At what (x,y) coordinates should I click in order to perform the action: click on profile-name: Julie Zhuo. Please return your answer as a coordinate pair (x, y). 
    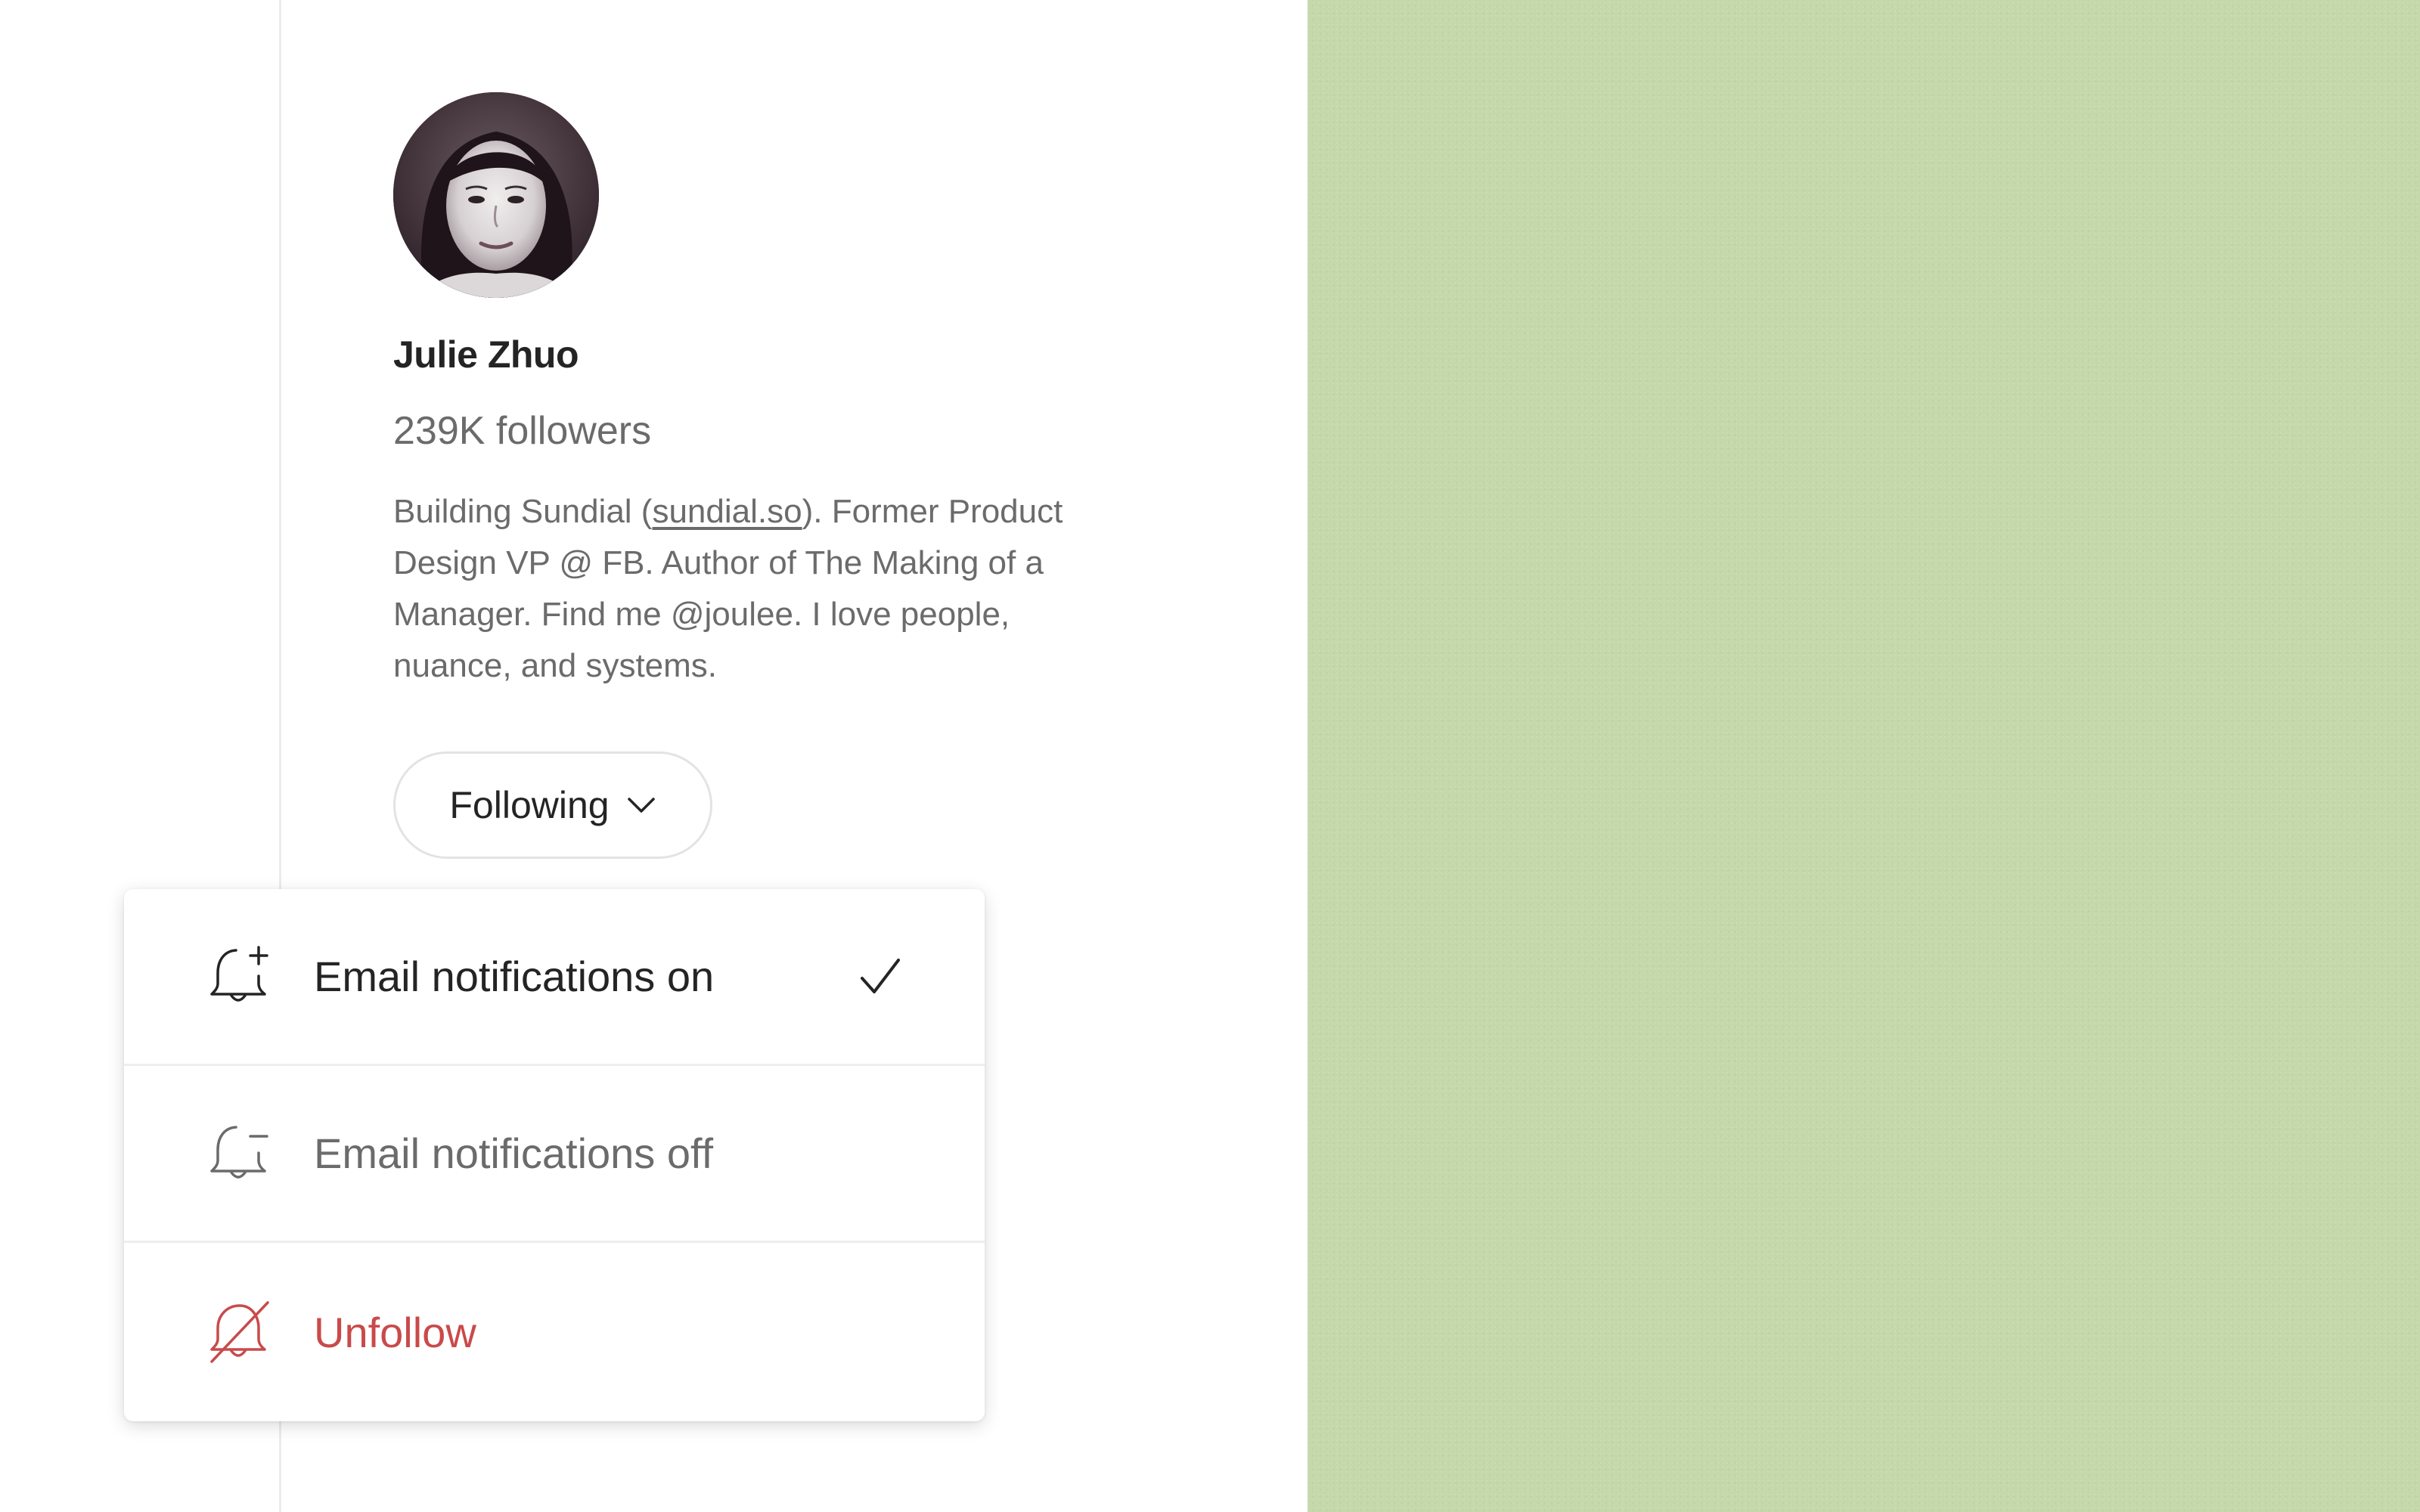
    Looking at the image, I should click on (486, 355).